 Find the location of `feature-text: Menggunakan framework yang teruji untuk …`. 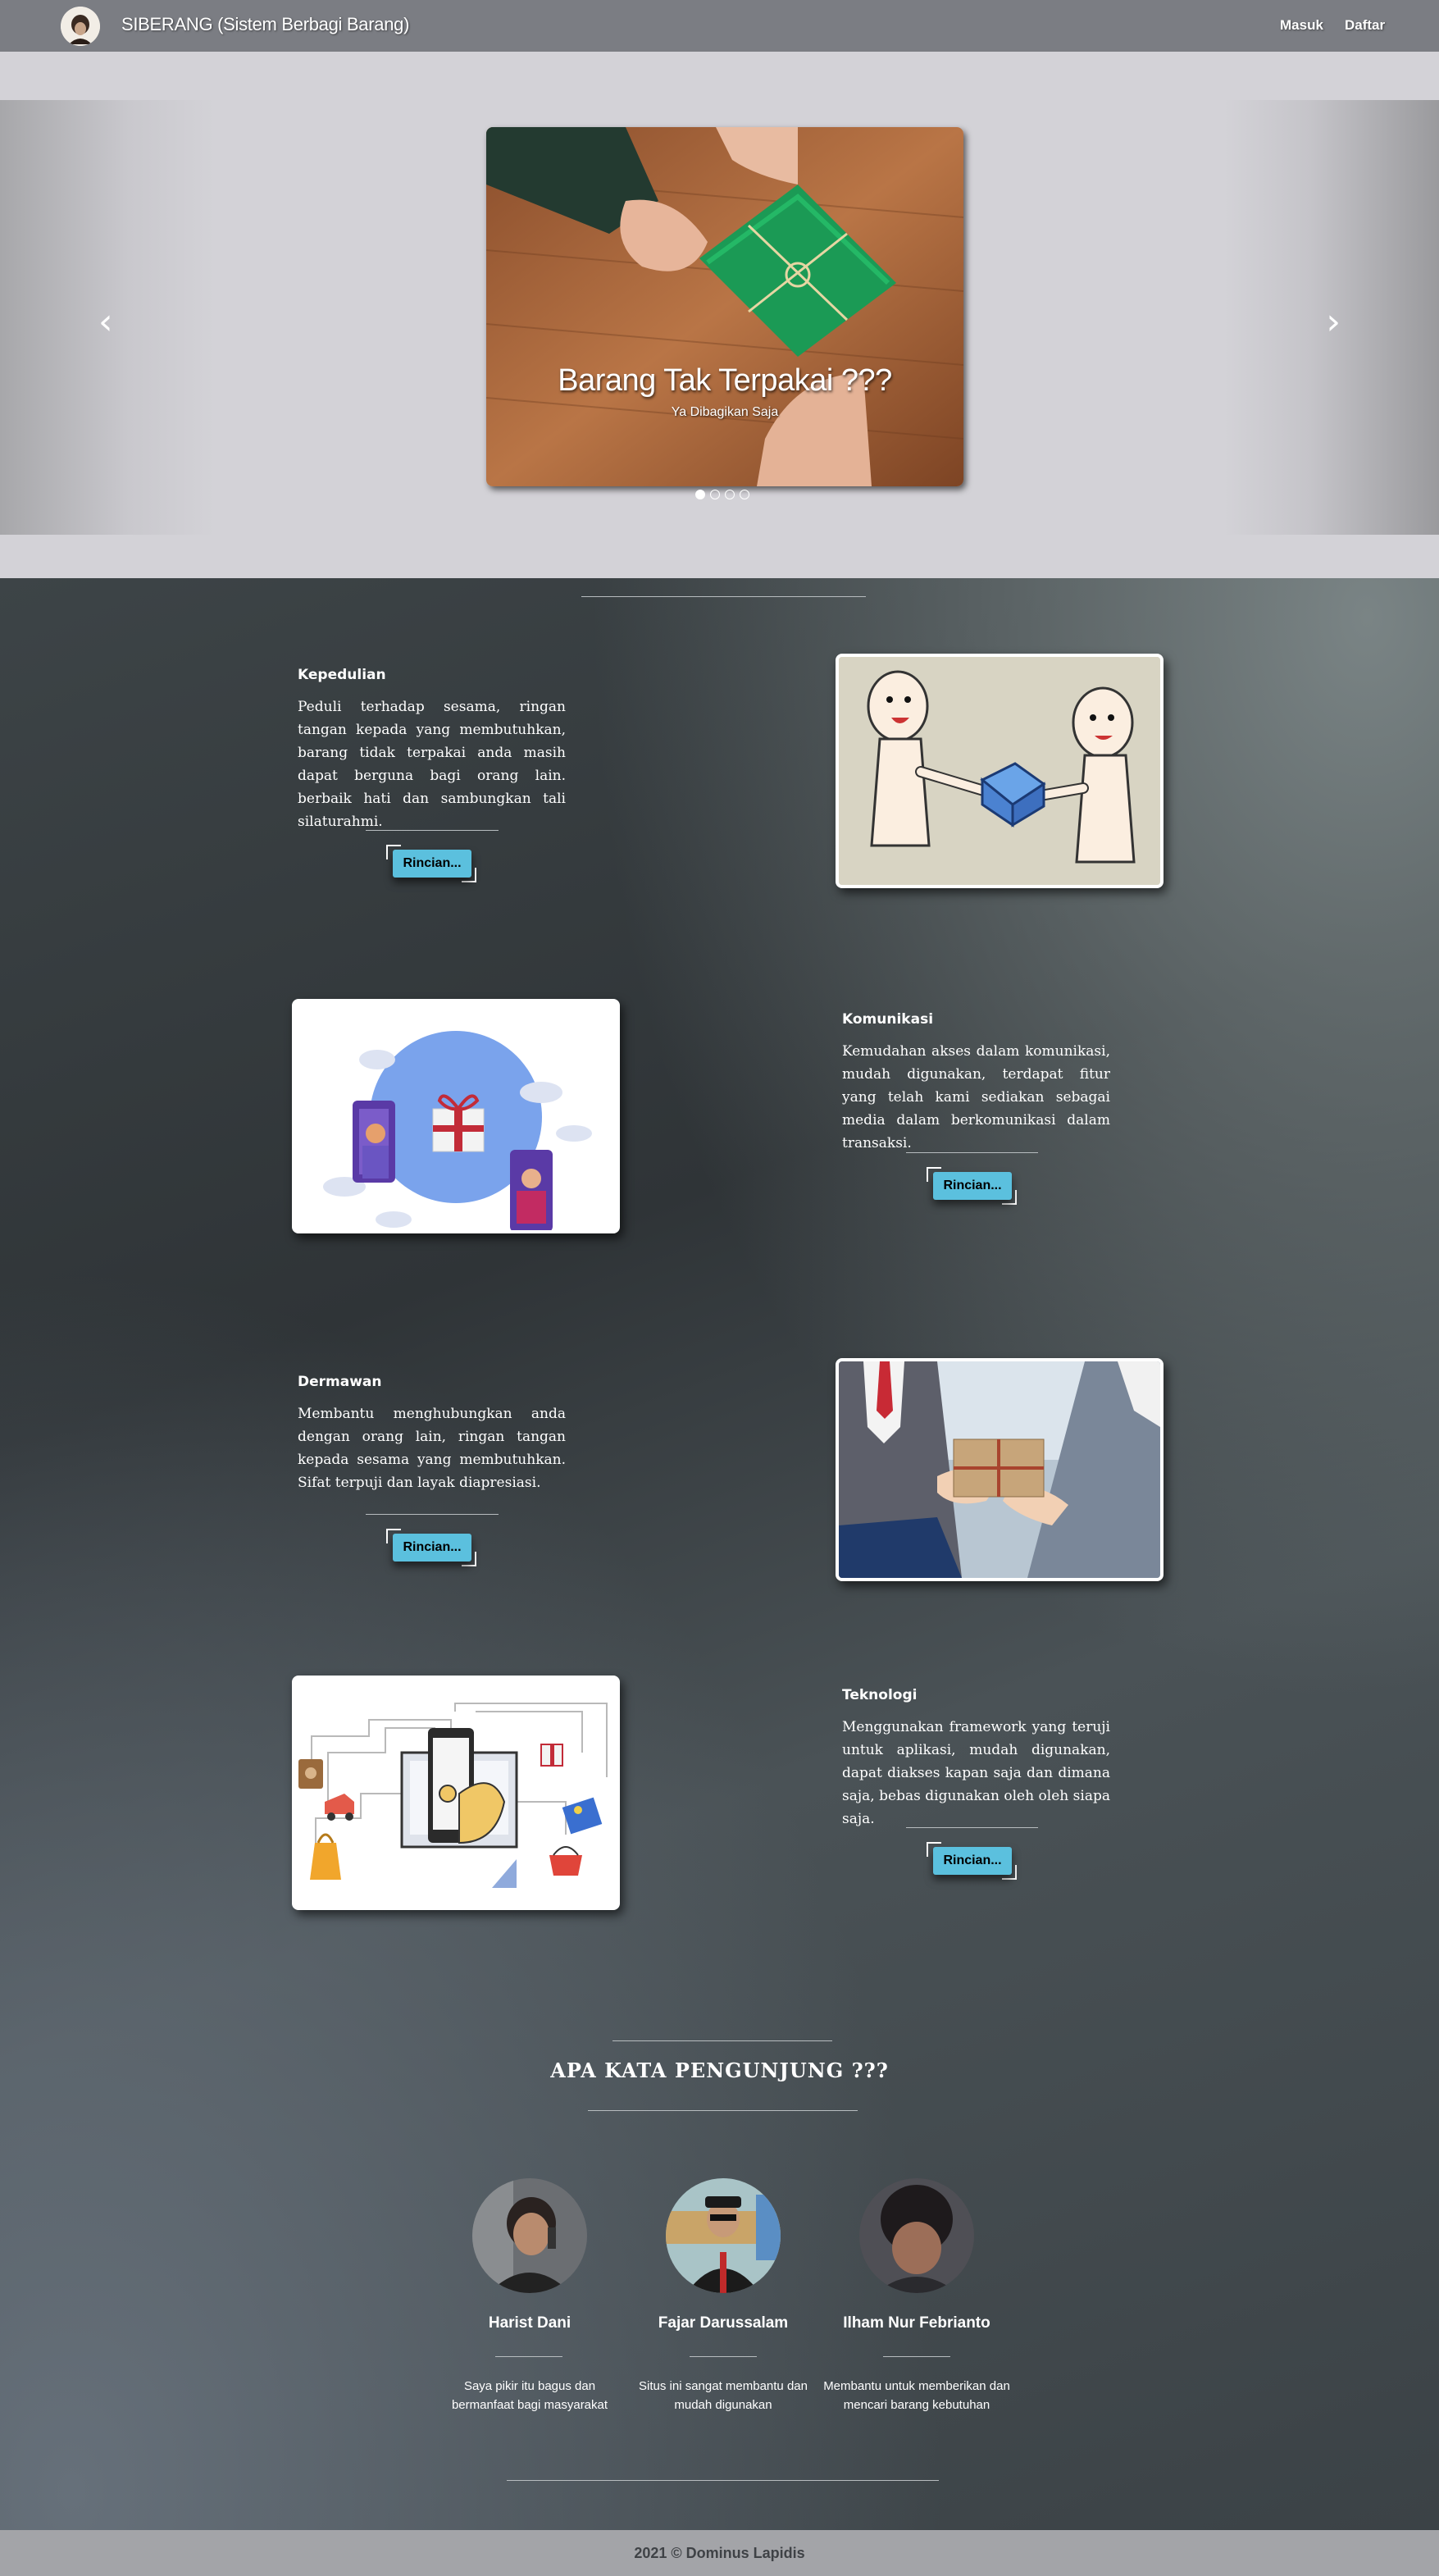

feature-text: Menggunakan framework yang teruji untuk … is located at coordinates (976, 1773).